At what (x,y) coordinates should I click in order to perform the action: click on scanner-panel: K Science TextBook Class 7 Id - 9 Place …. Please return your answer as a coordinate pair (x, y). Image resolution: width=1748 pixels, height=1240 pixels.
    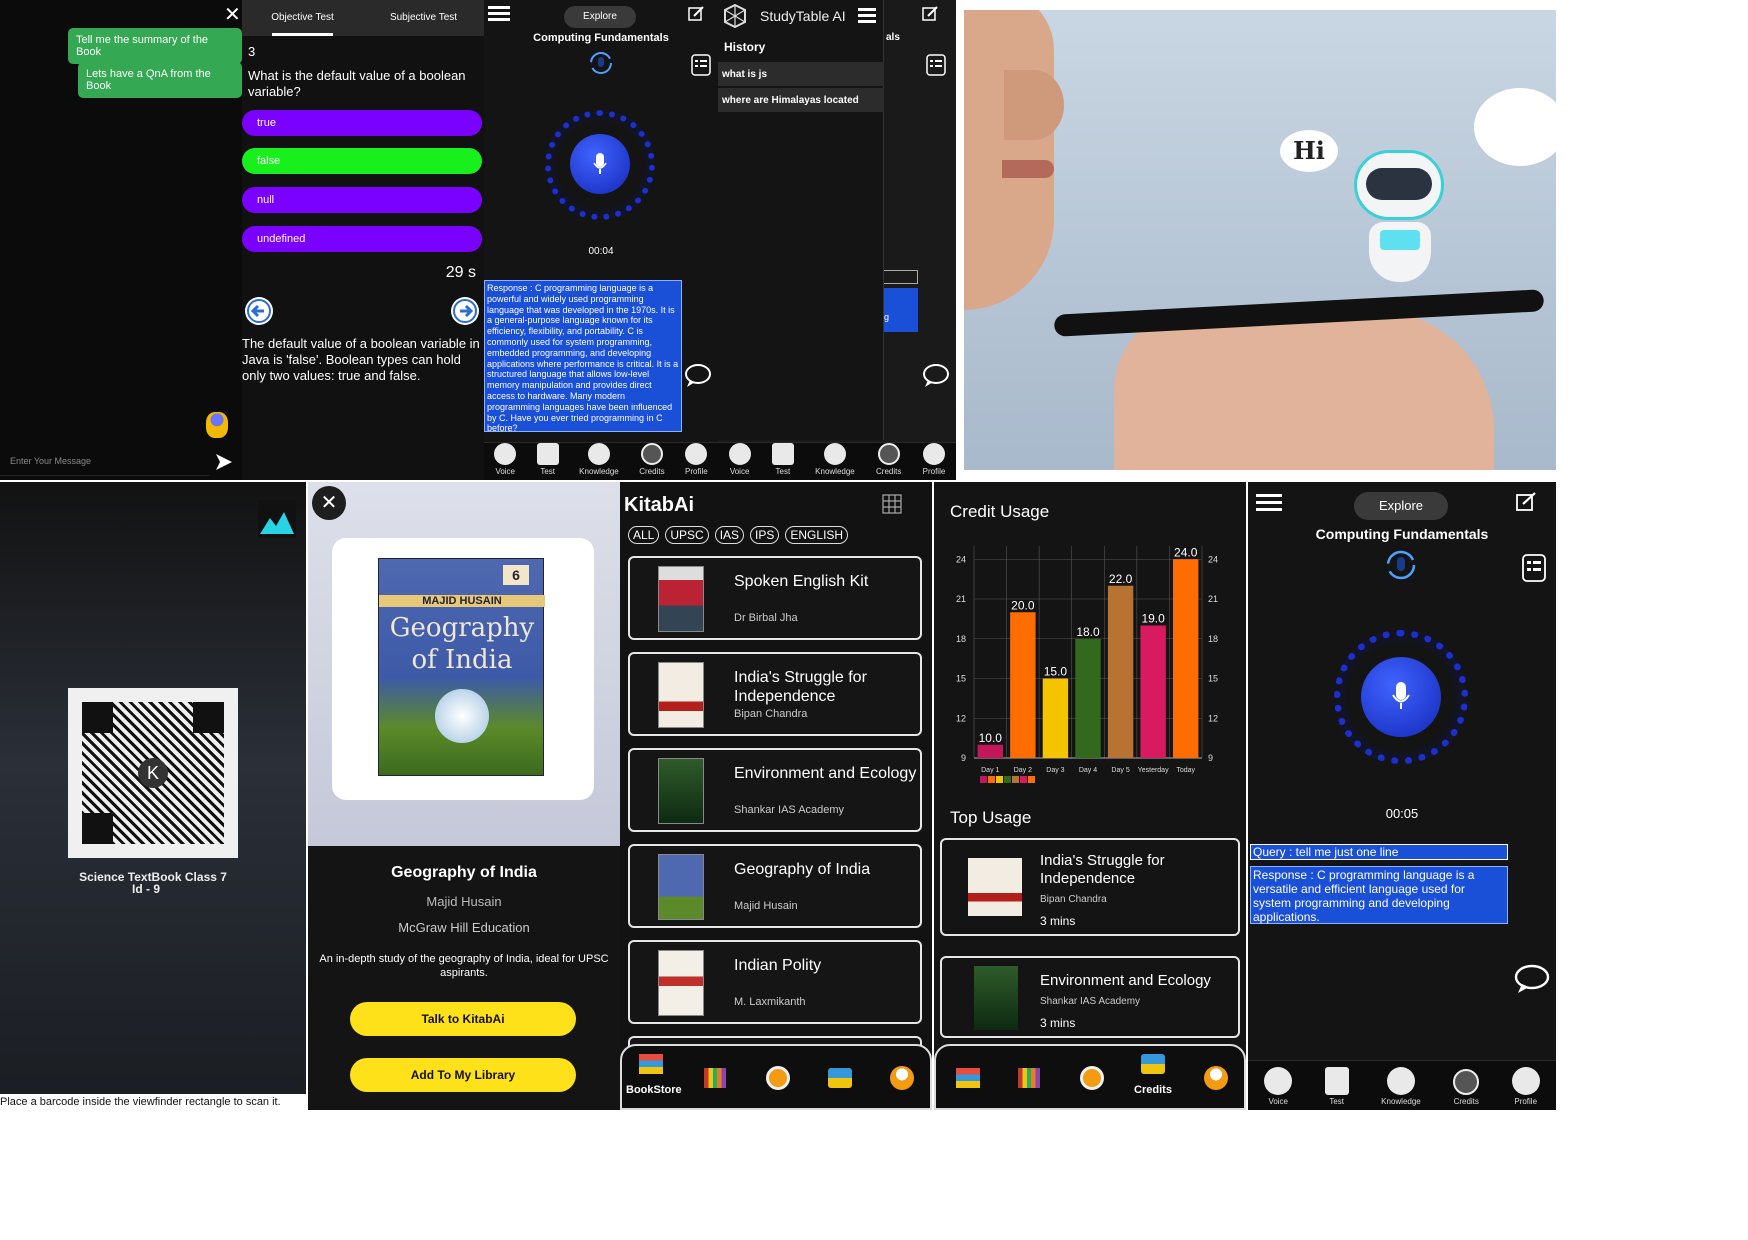
    Looking at the image, I should click on (153, 796).